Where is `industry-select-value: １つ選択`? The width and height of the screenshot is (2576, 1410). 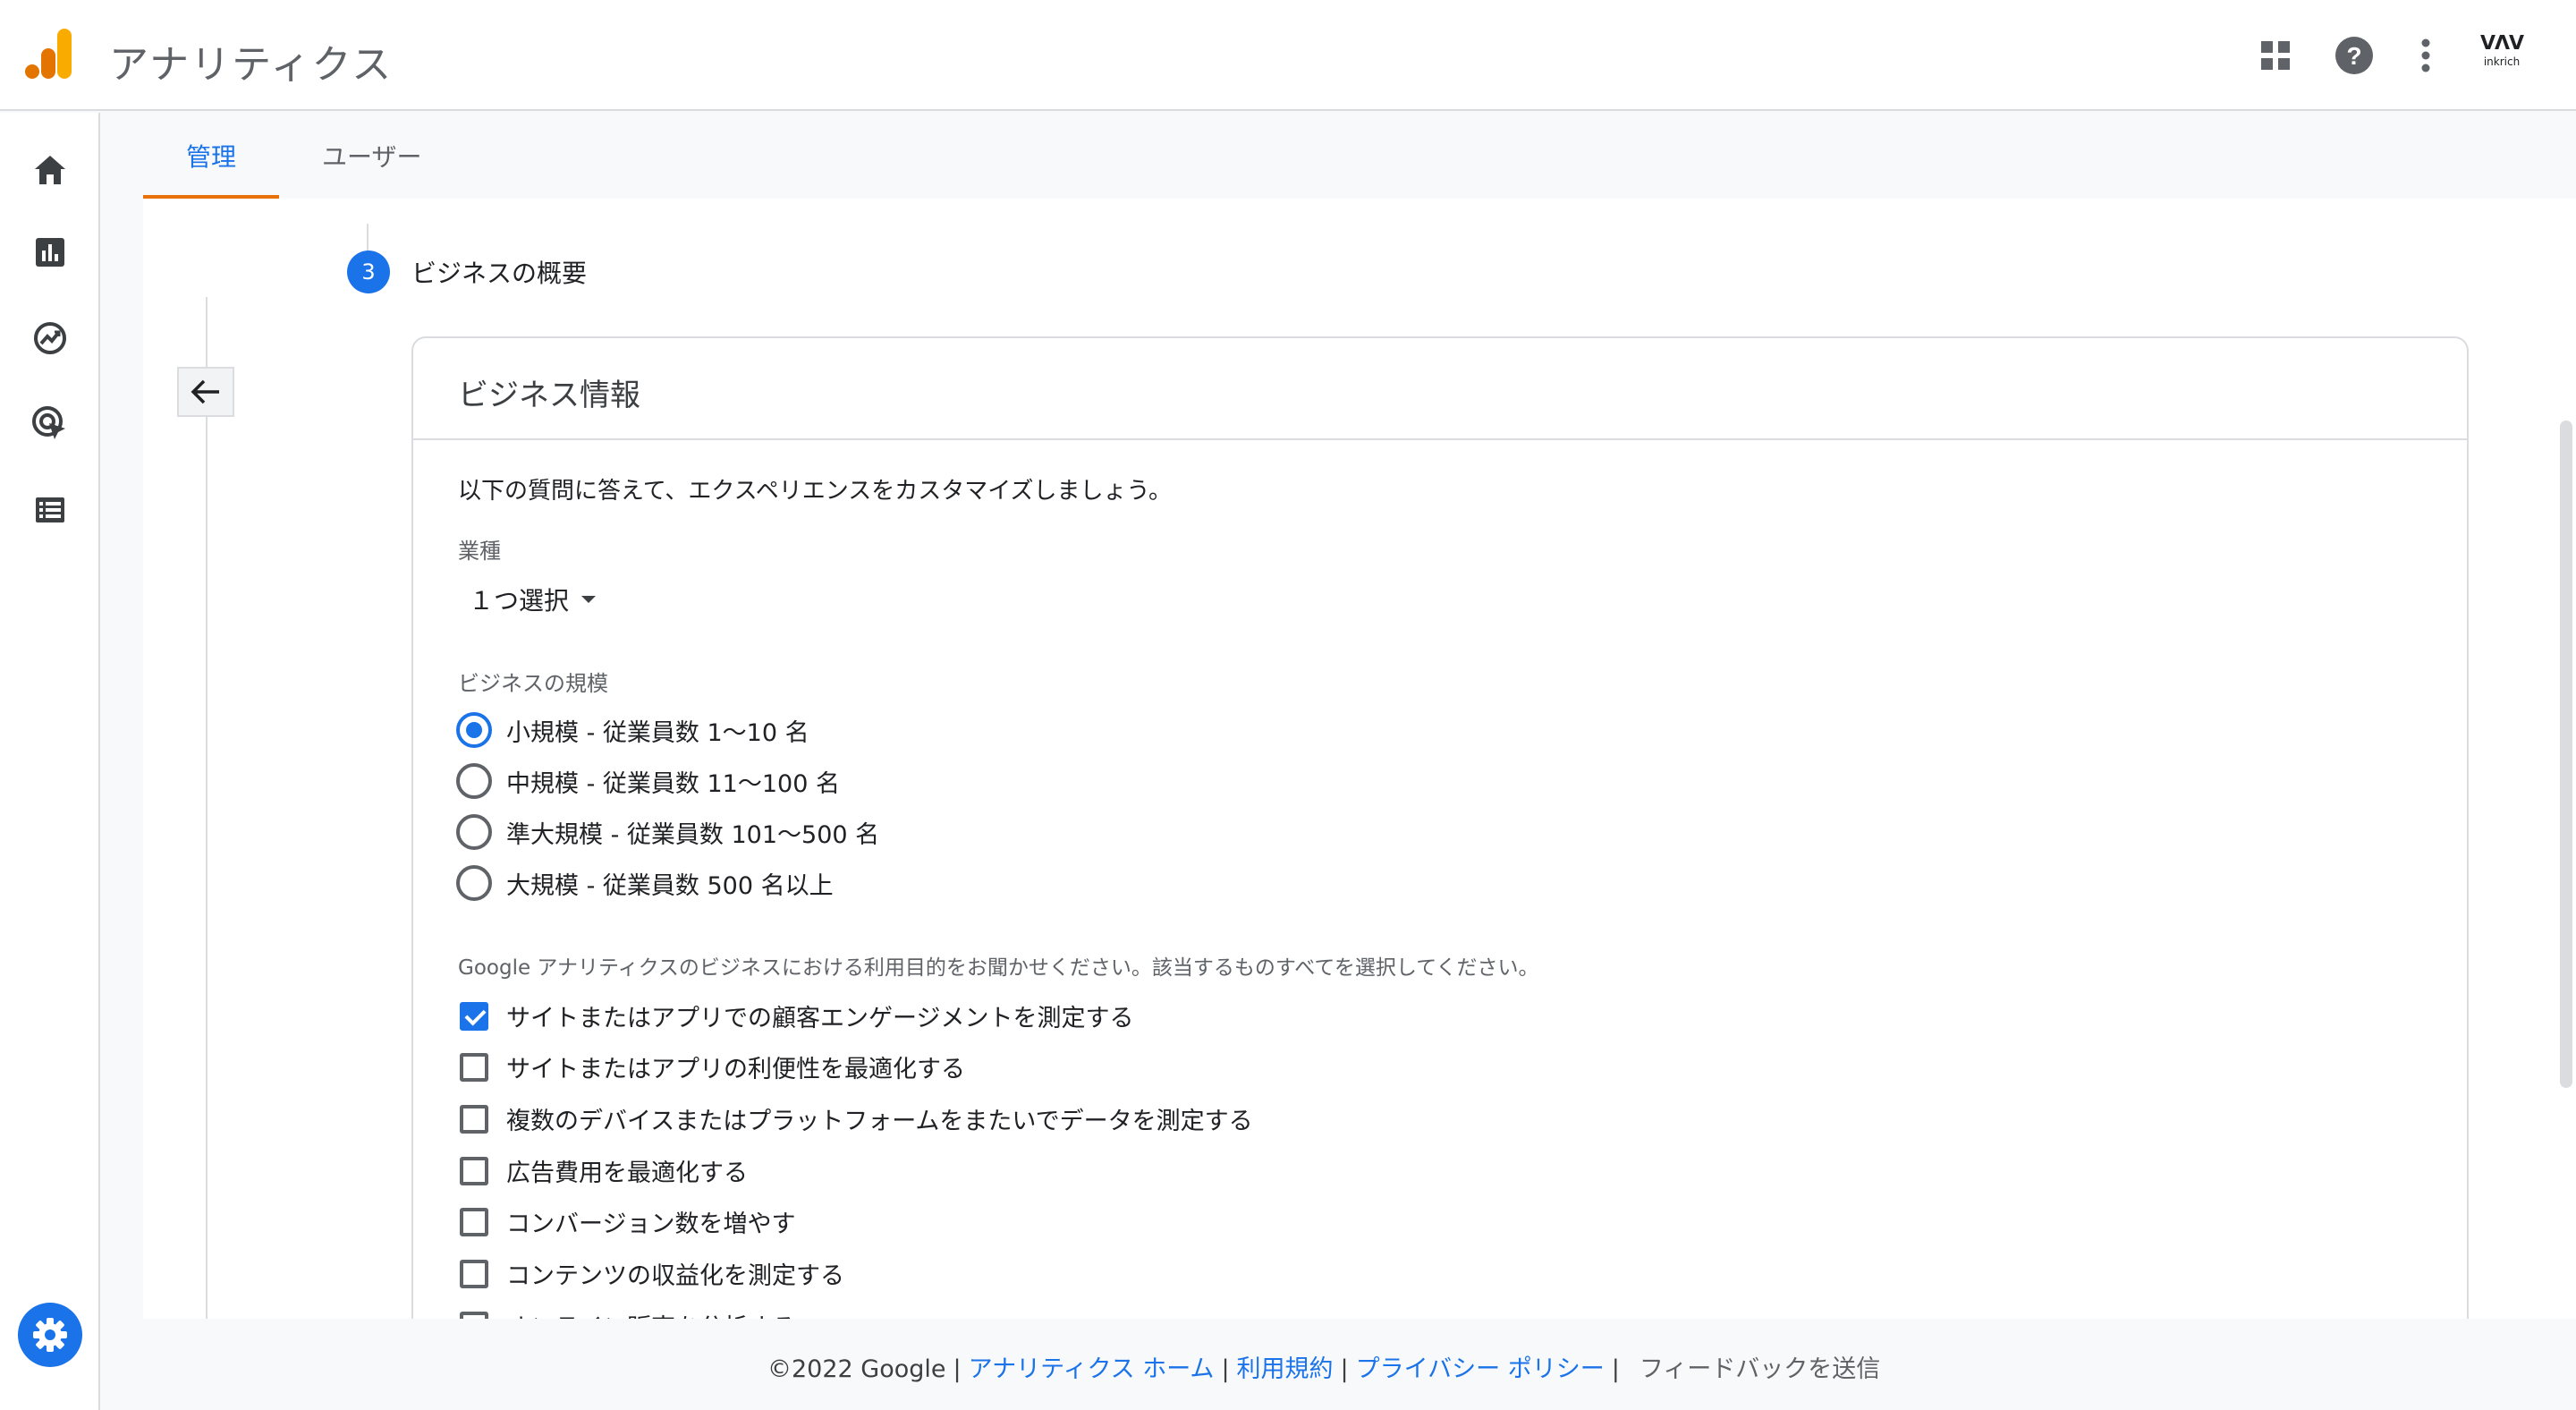
industry-select-value: １つ選択 is located at coordinates (519, 601).